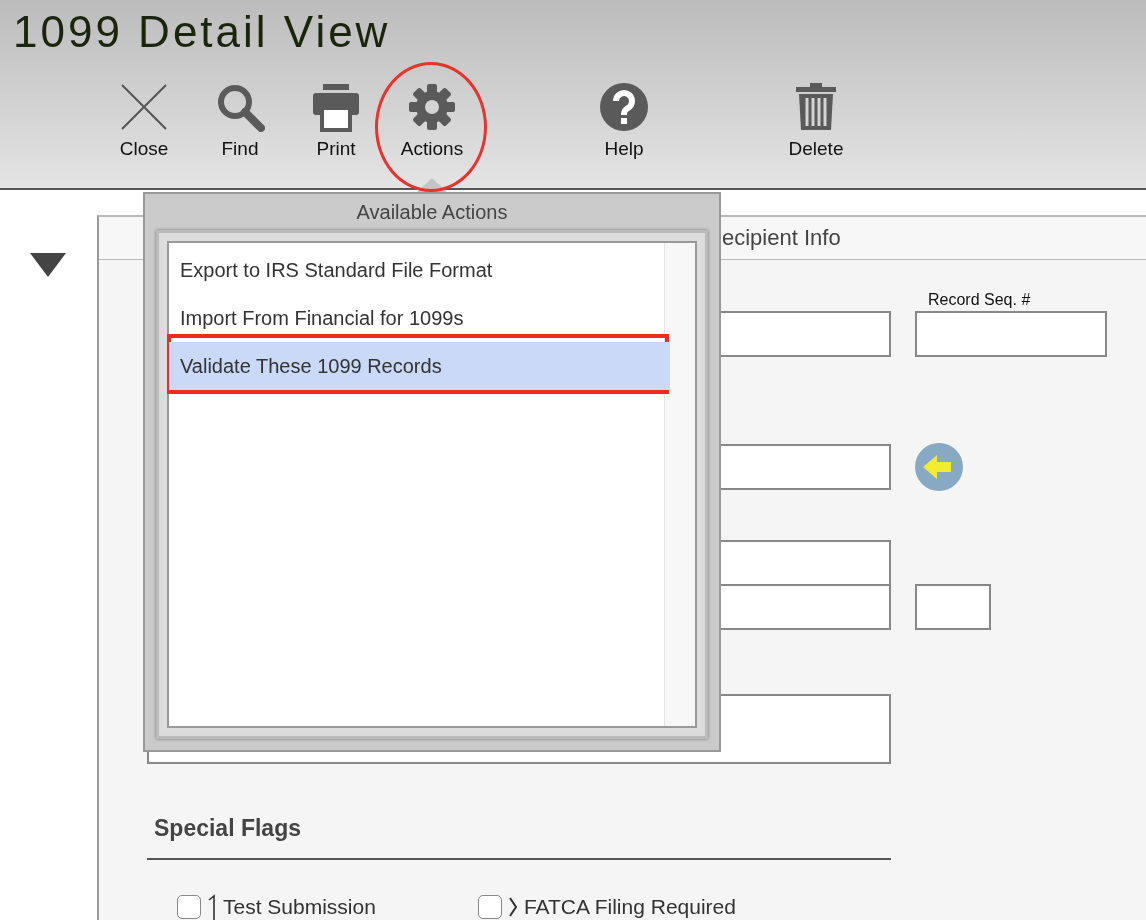  What do you see at coordinates (816, 121) in the screenshot?
I see `toolbar-button: Delete` at bounding box center [816, 121].